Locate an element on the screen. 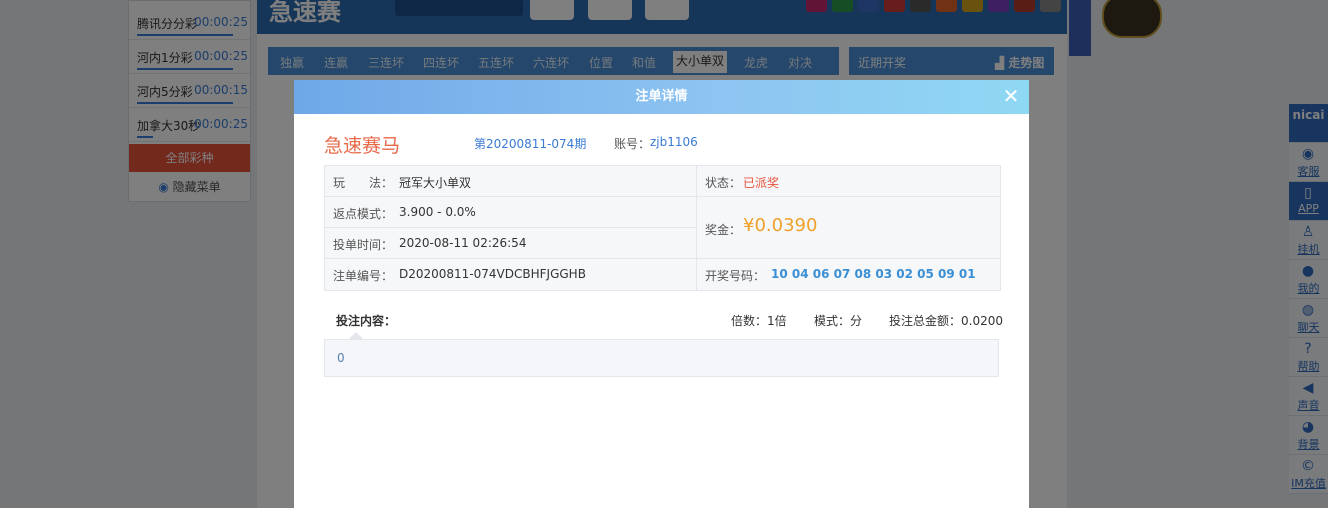 This screenshot has height=508, width=1328. status-label: 状态： is located at coordinates (723, 183).